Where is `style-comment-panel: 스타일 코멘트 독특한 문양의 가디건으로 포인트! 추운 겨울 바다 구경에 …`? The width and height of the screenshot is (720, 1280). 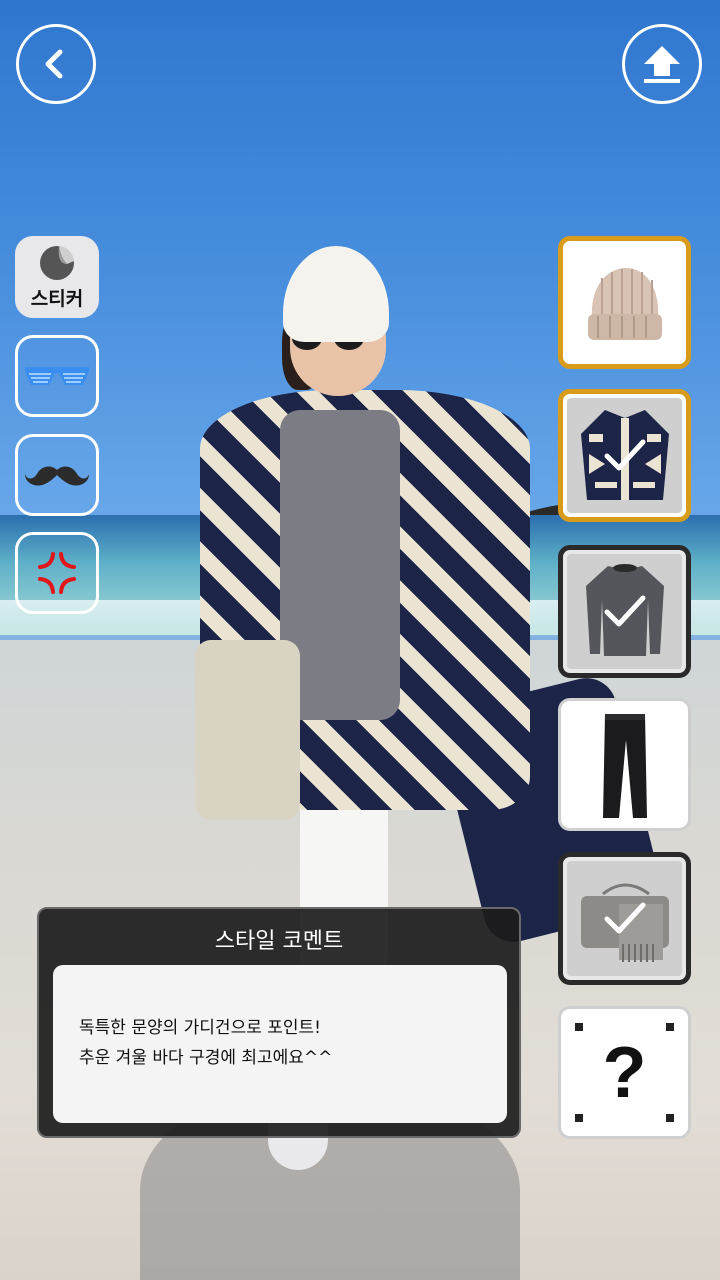
style-comment-panel: 스타일 코멘트 독특한 문양의 가디건으로 포인트! 추운 겨울 바다 구경에 … is located at coordinates (279, 1022).